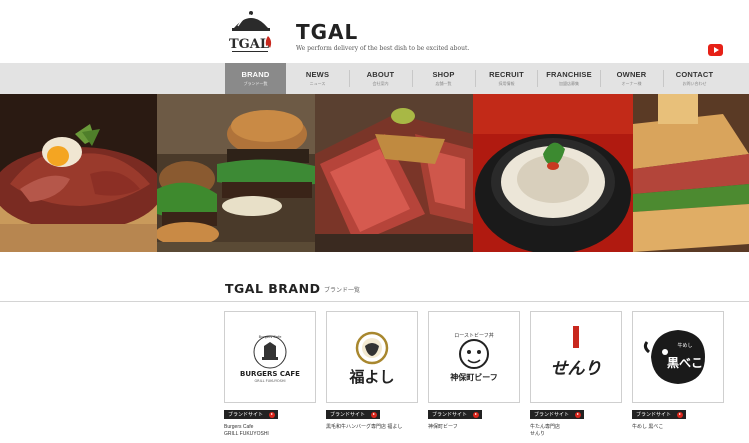 The width and height of the screenshot is (749, 443). Describe the element at coordinates (694, 74) in the screenshot. I see `nav-label: CONTACT` at that location.